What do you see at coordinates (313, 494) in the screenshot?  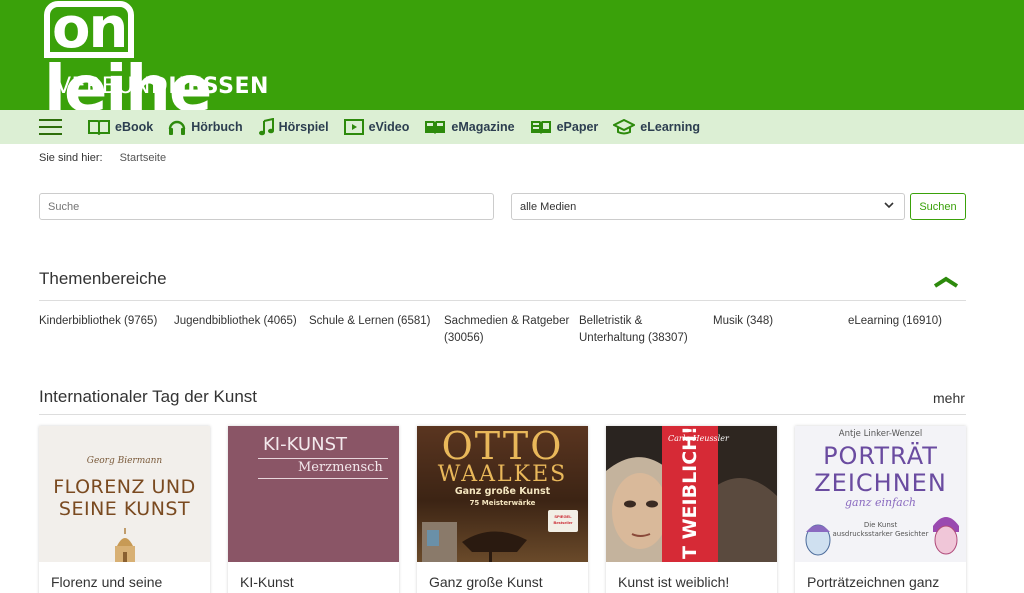 I see `book-cover: KI-KUNST Merzmensch` at bounding box center [313, 494].